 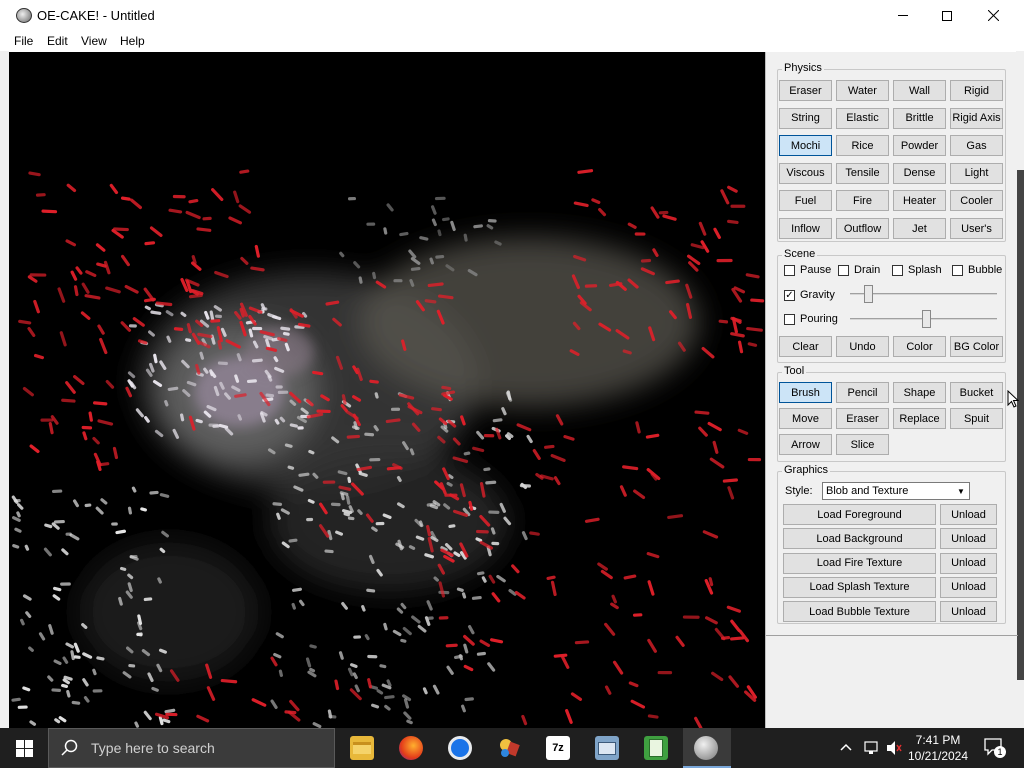 I want to click on pouring-check-box, so click(x=789, y=319).